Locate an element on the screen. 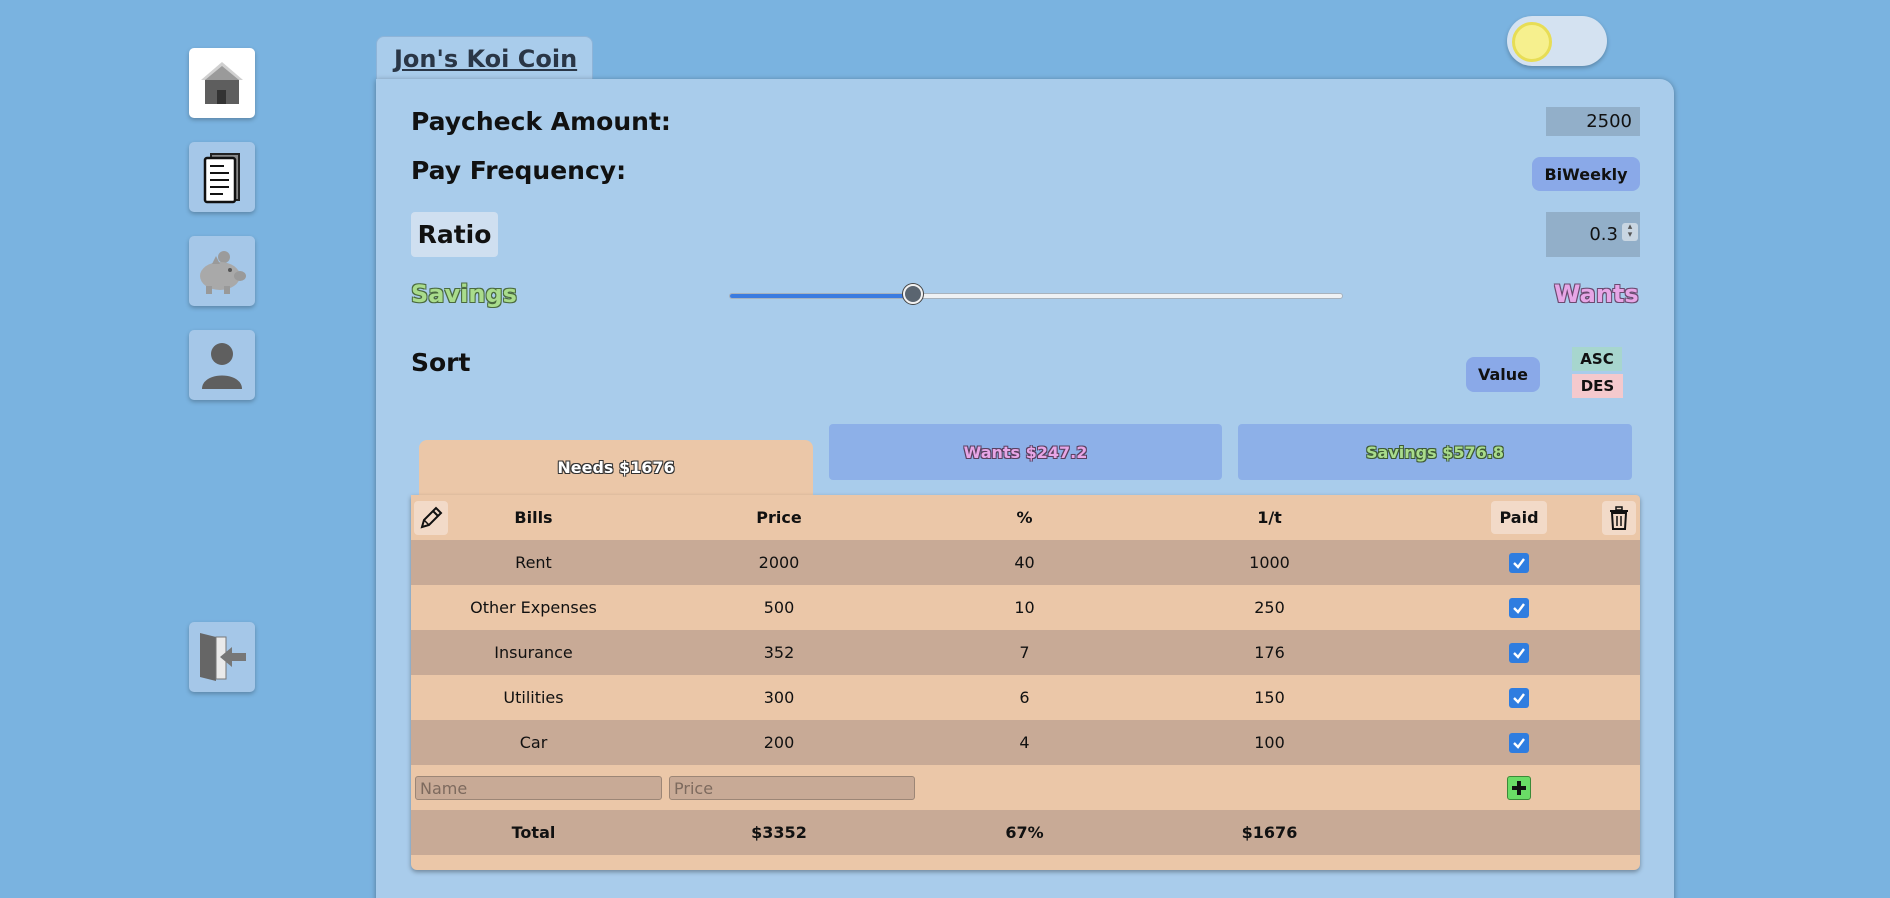  tab-wants: Wants $247.2 is located at coordinates (1025, 452).